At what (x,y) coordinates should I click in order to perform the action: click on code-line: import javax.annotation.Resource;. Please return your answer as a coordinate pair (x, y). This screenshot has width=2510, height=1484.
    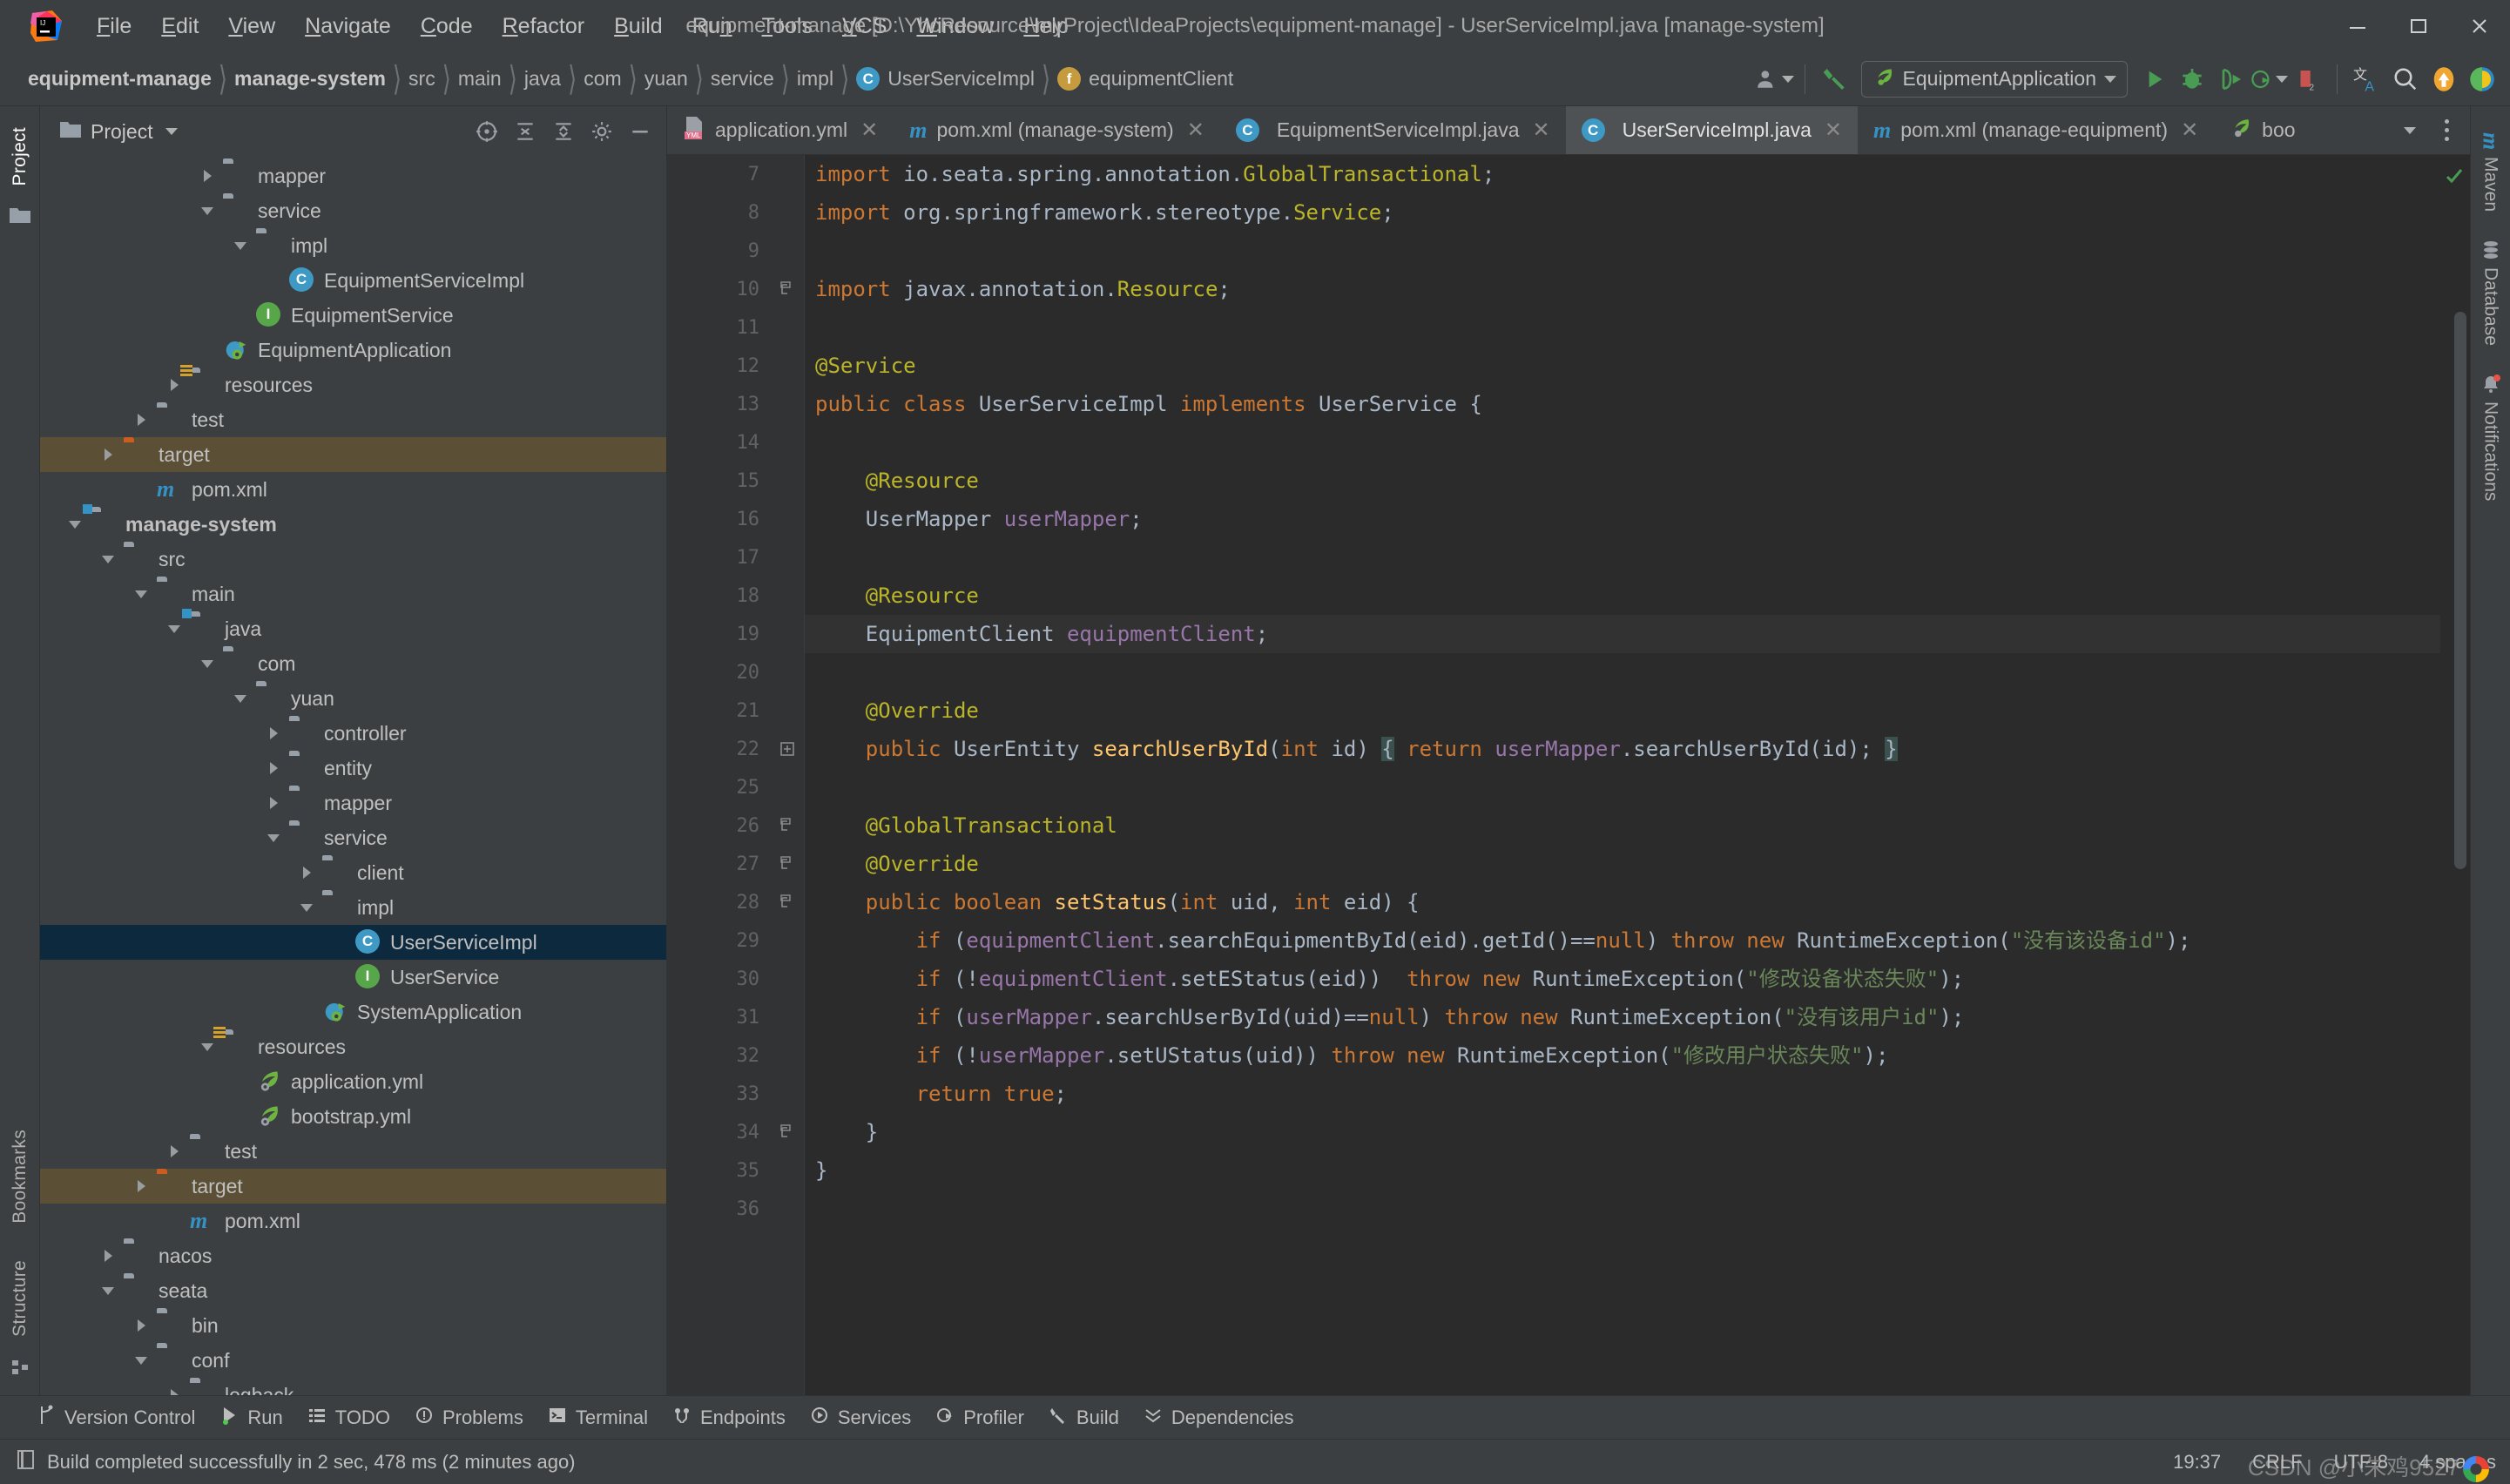
    Looking at the image, I should click on (1622, 289).